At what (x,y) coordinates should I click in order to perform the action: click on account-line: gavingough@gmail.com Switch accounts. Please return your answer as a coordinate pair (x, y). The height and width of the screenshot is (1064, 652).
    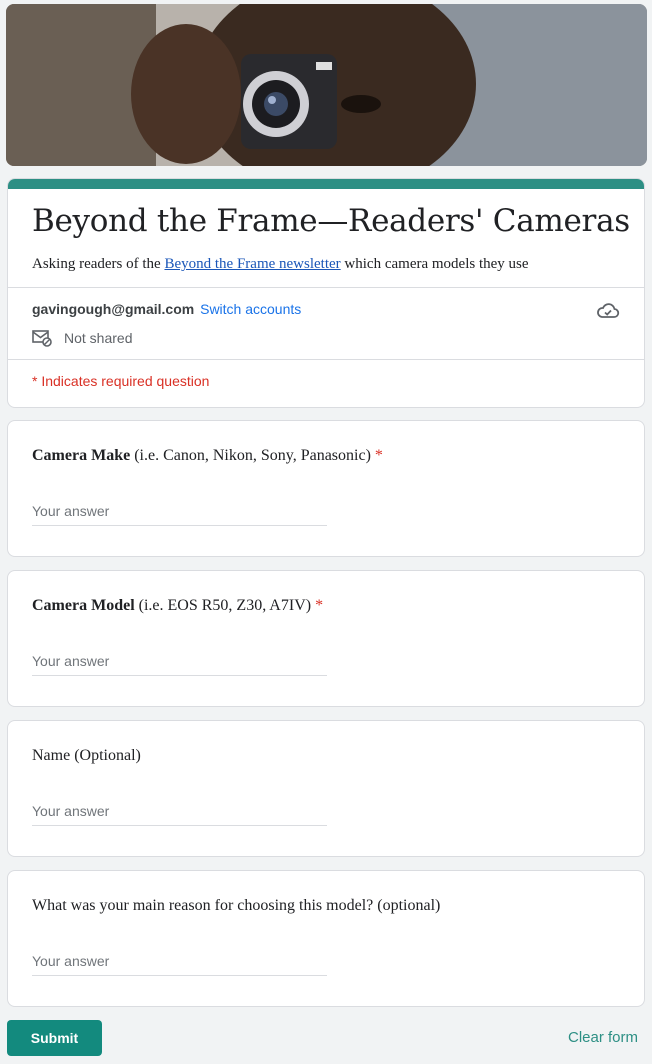
    Looking at the image, I should click on (166, 309).